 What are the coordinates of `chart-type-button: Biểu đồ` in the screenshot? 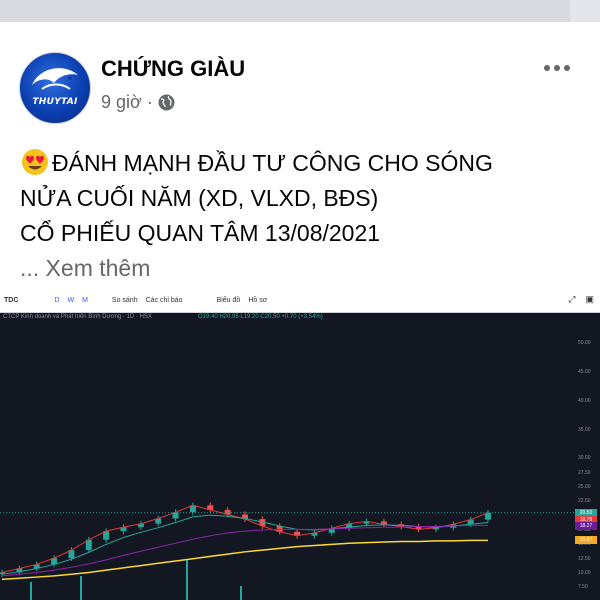 It's located at (229, 300).